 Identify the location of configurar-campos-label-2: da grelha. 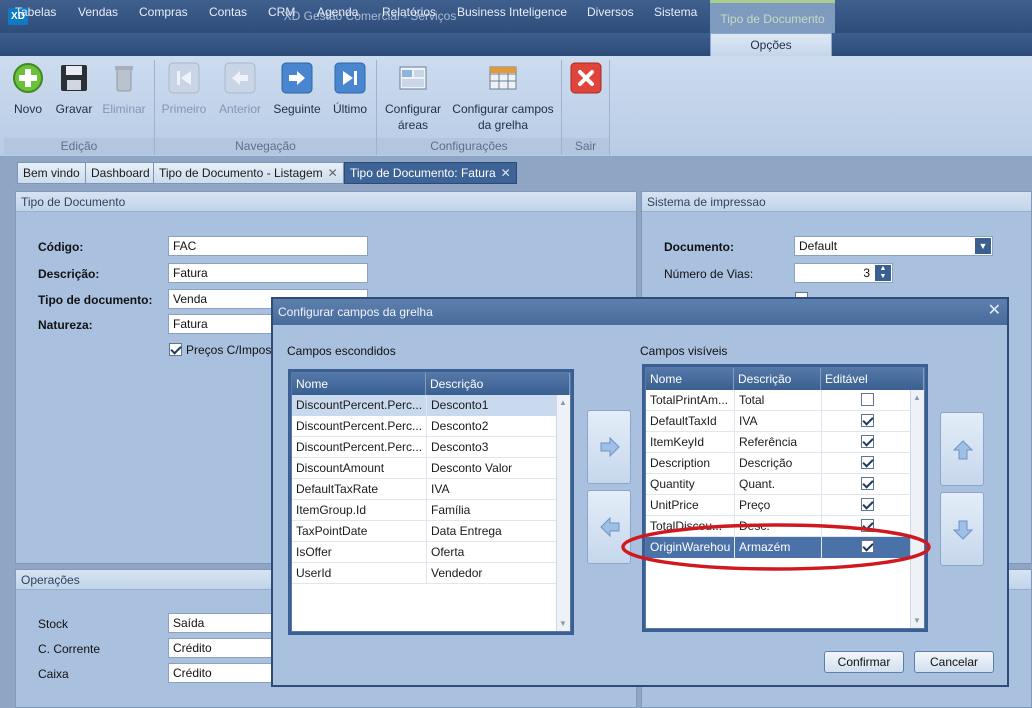
(503, 125).